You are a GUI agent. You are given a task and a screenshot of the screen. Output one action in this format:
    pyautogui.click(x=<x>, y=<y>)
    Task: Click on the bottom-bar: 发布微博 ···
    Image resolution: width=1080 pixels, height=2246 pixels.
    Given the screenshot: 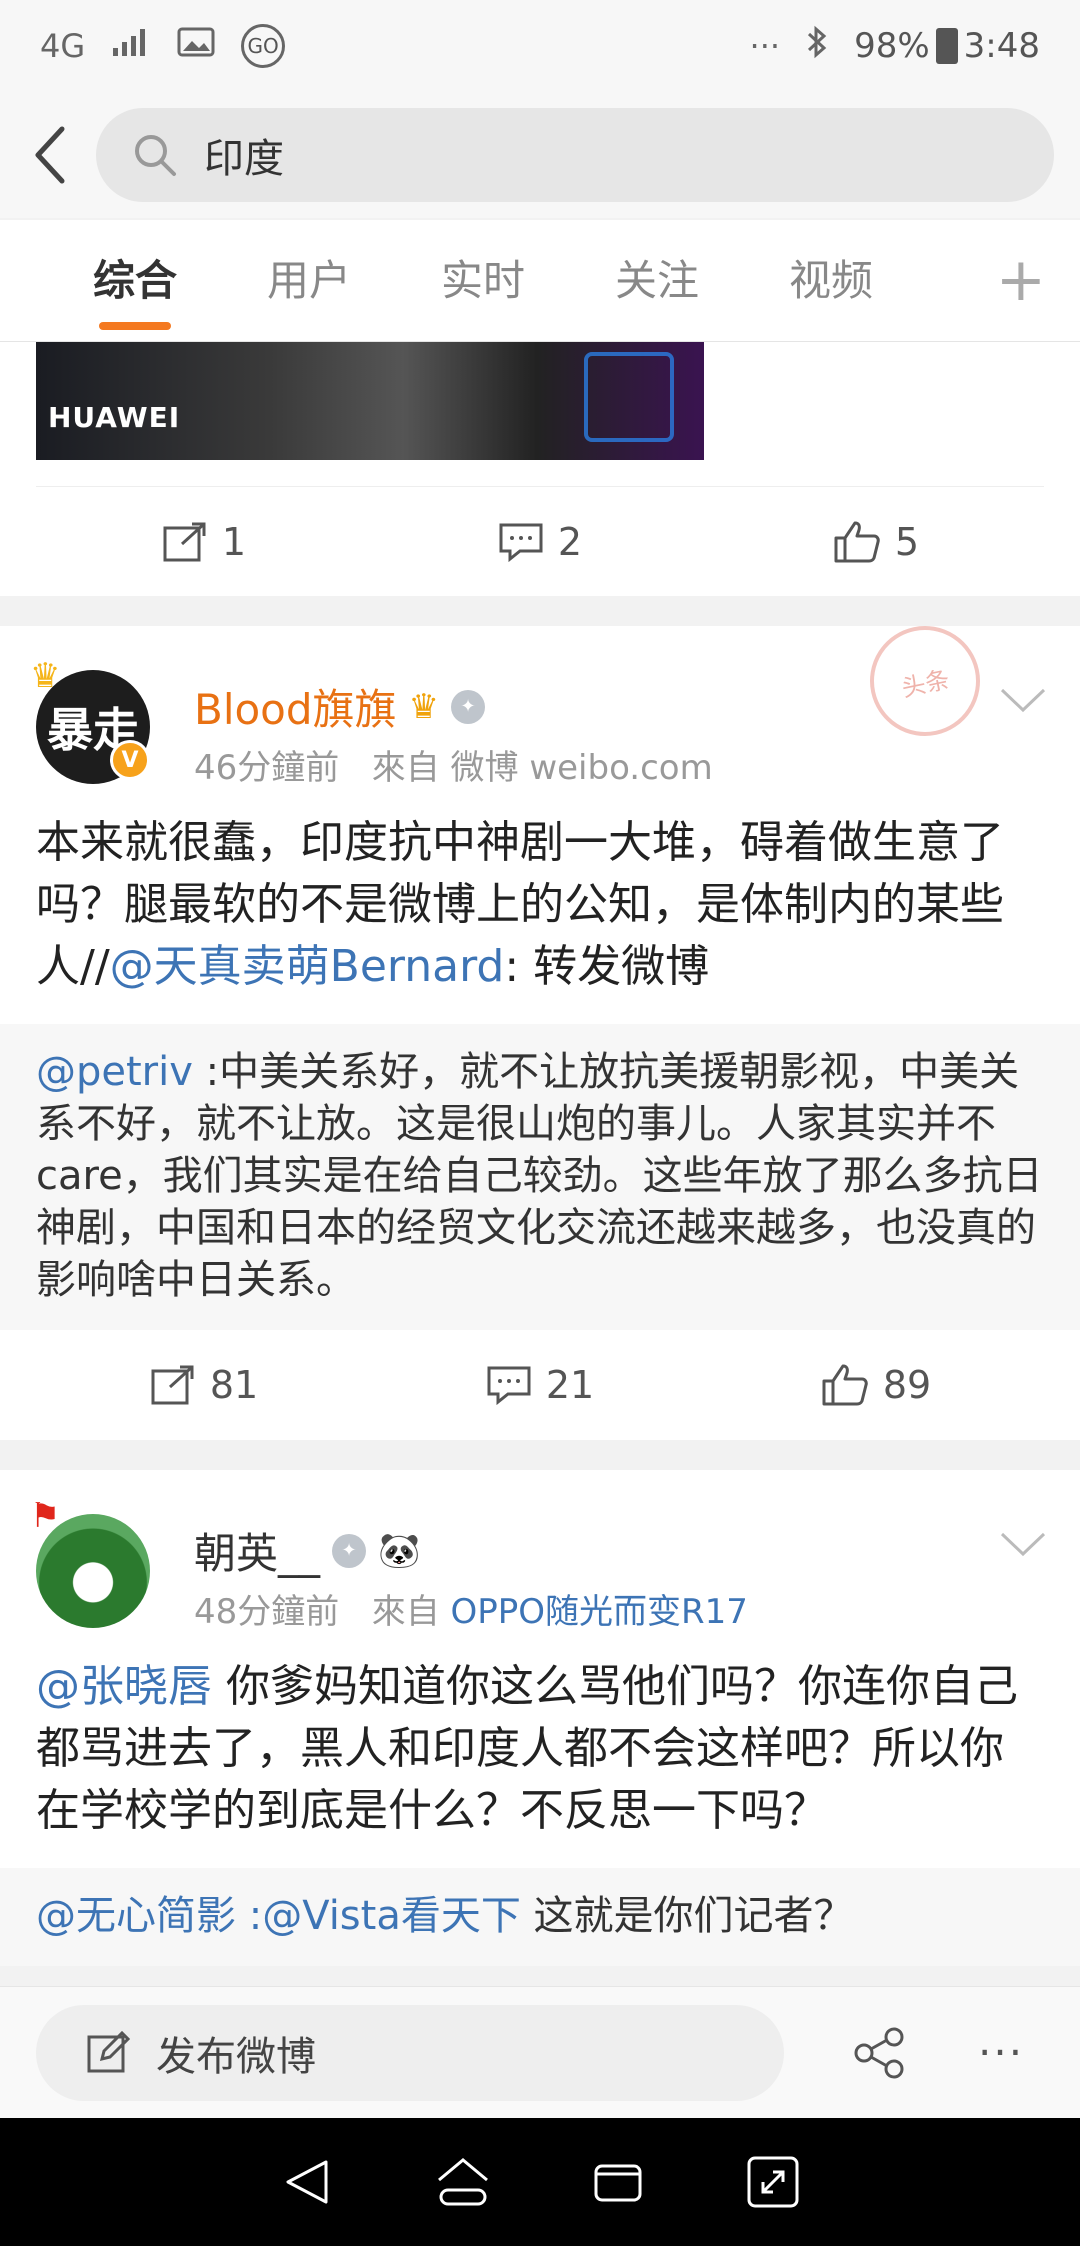 What is the action you would take?
    pyautogui.click(x=540, y=2052)
    